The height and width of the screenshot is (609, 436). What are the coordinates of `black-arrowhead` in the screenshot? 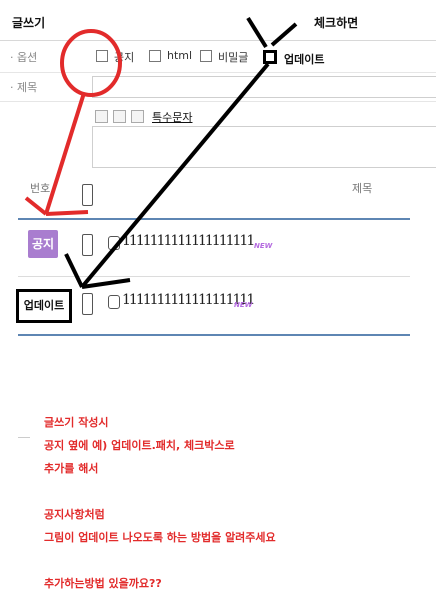 It's located at (74, 270).